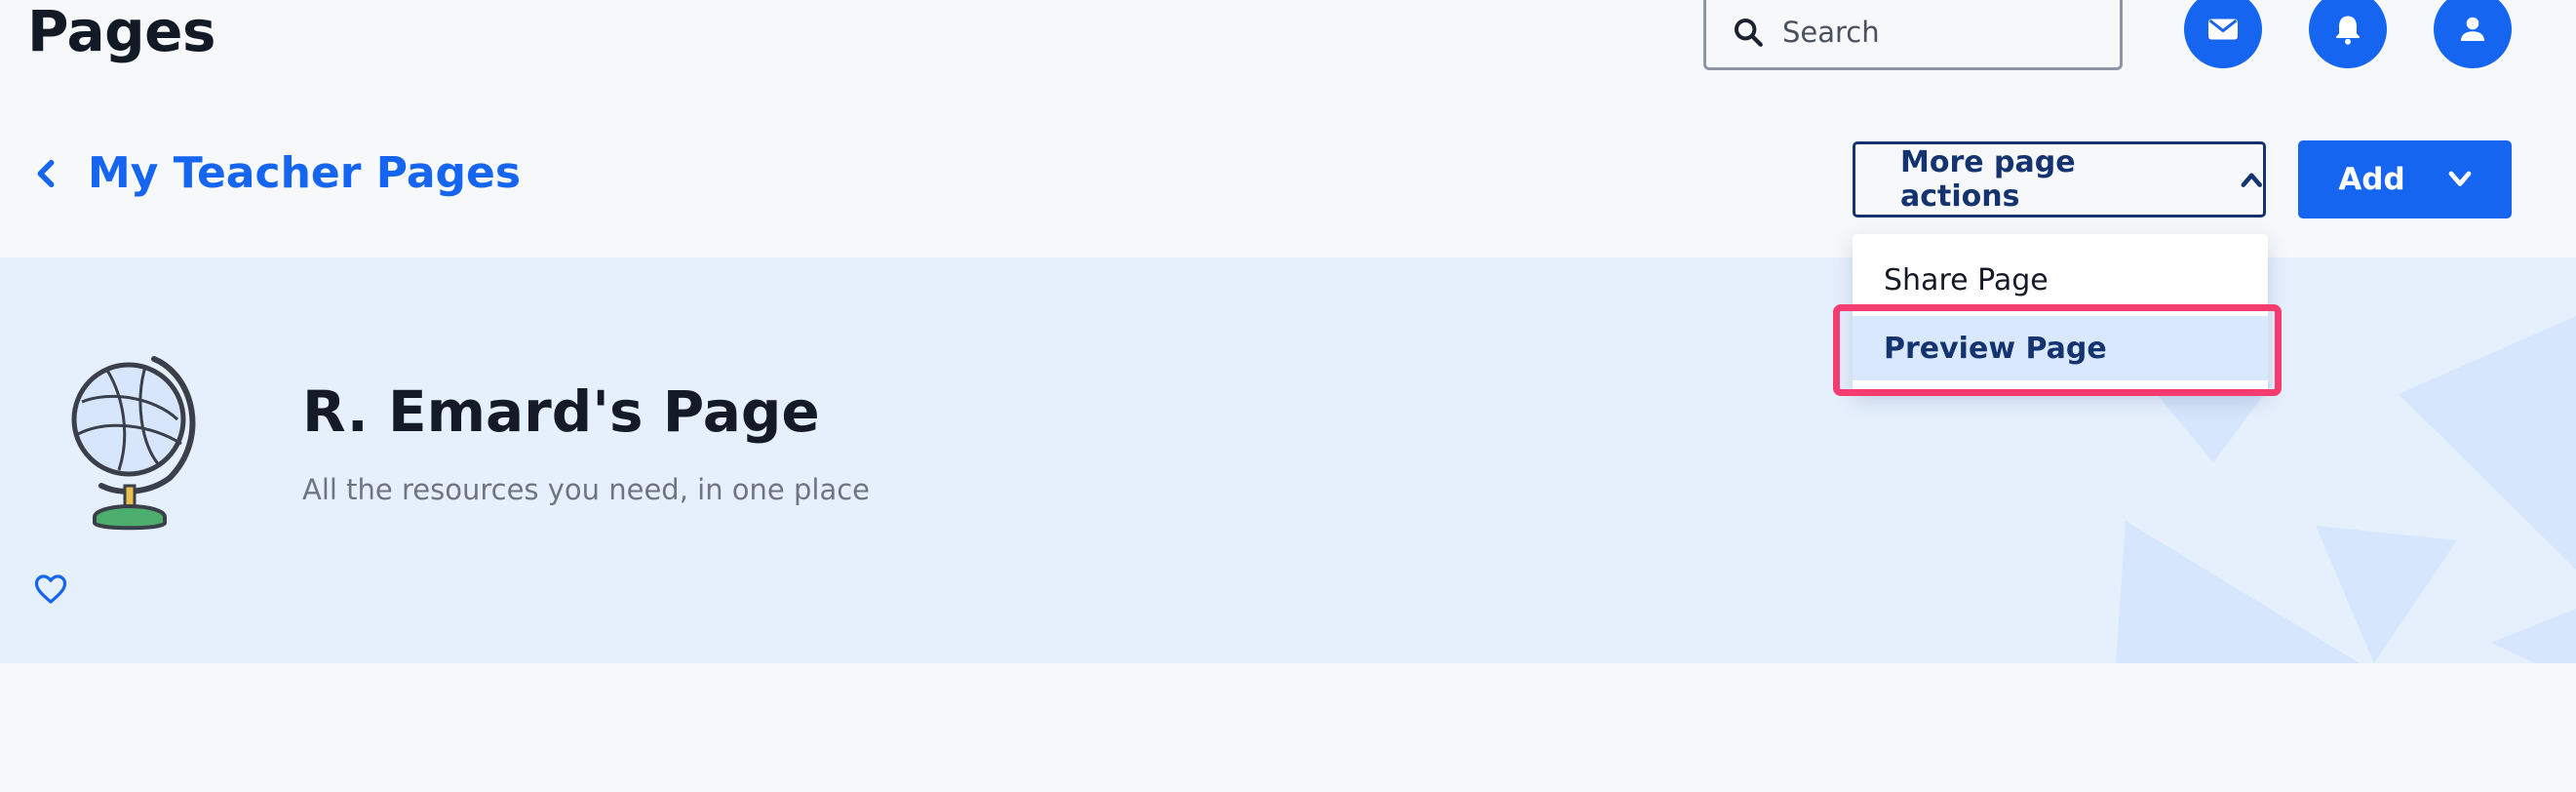 The image size is (2576, 792). I want to click on chevron-up-icon, so click(2252, 180).